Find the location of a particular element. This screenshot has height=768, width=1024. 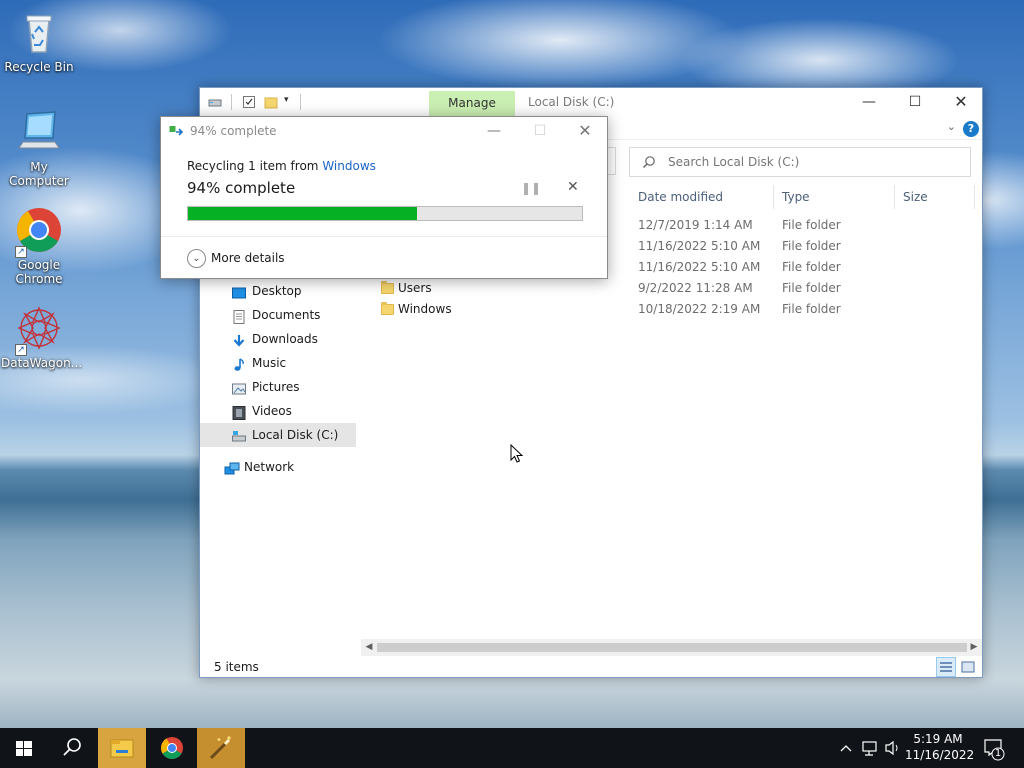

help-icon: ? is located at coordinates (971, 129).